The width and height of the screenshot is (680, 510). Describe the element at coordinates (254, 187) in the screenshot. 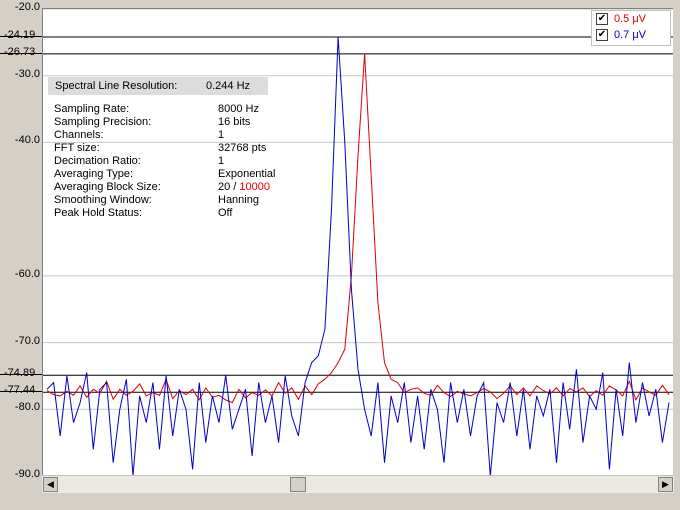

I see `info-value-red: 10000` at that location.